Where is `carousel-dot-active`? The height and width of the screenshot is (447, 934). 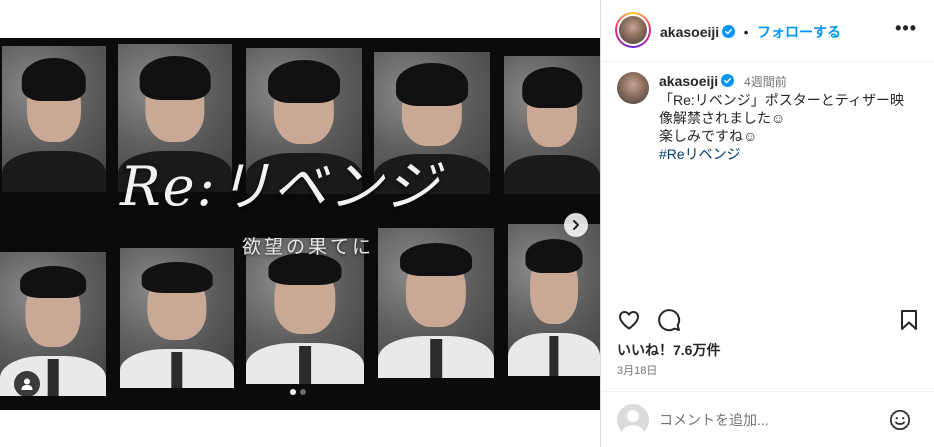 carousel-dot-active is located at coordinates (293, 392).